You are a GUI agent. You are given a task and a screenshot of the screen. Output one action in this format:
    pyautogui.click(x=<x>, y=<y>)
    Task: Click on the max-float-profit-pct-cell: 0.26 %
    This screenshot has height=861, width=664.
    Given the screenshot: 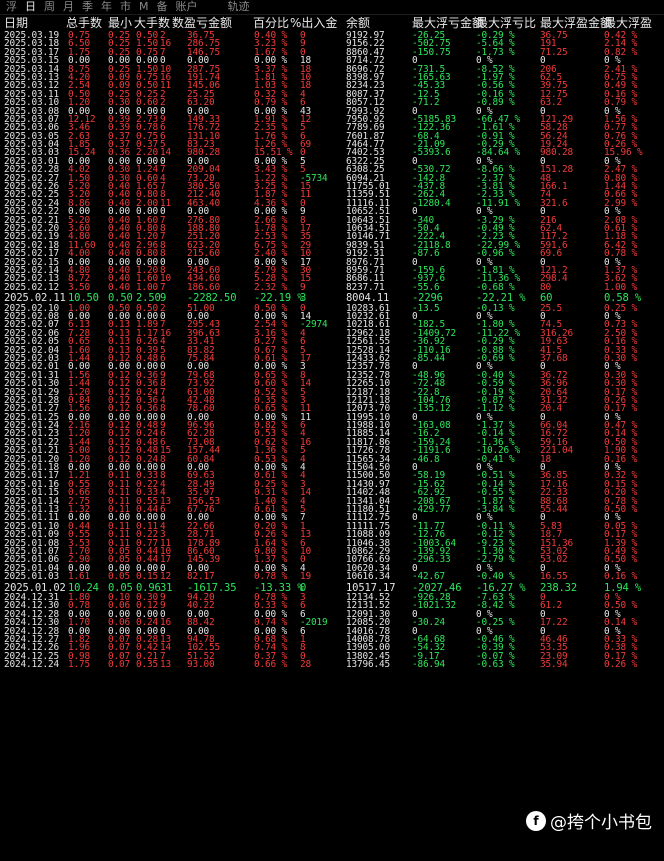 What is the action you would take?
    pyautogui.click(x=620, y=665)
    